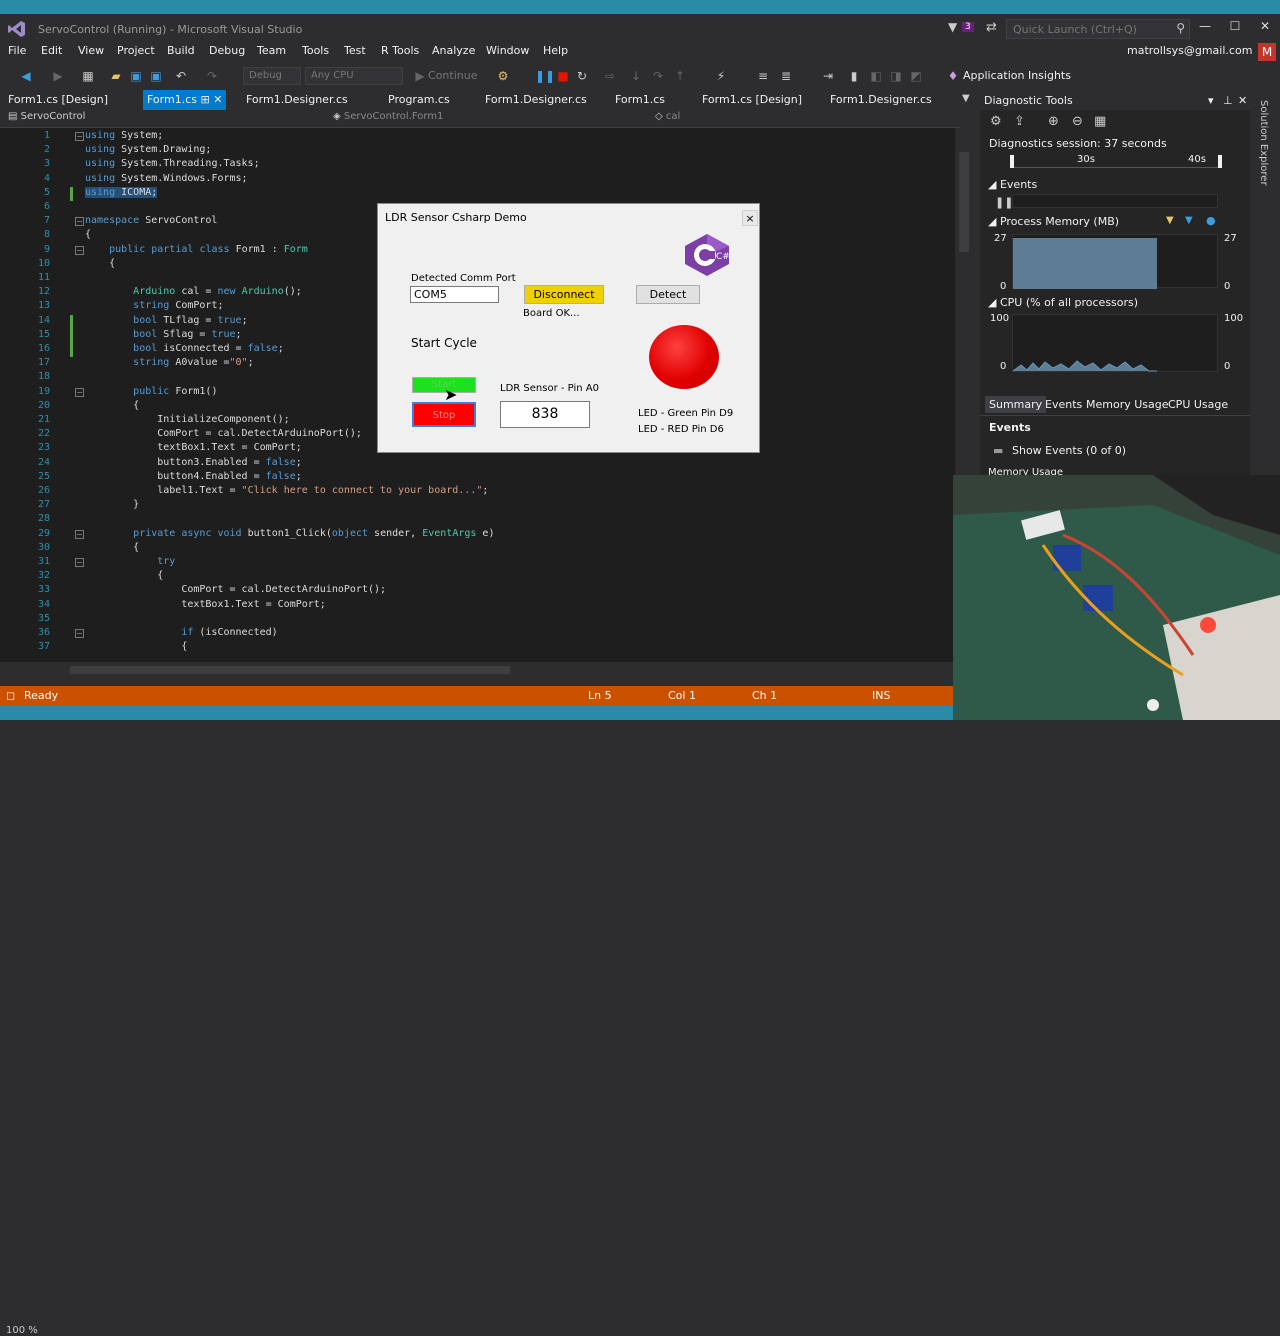 The width and height of the screenshot is (1280, 1336). What do you see at coordinates (1063, 302) in the screenshot?
I see `cpu-section-header: ◢ CPU (% of all processors)` at bounding box center [1063, 302].